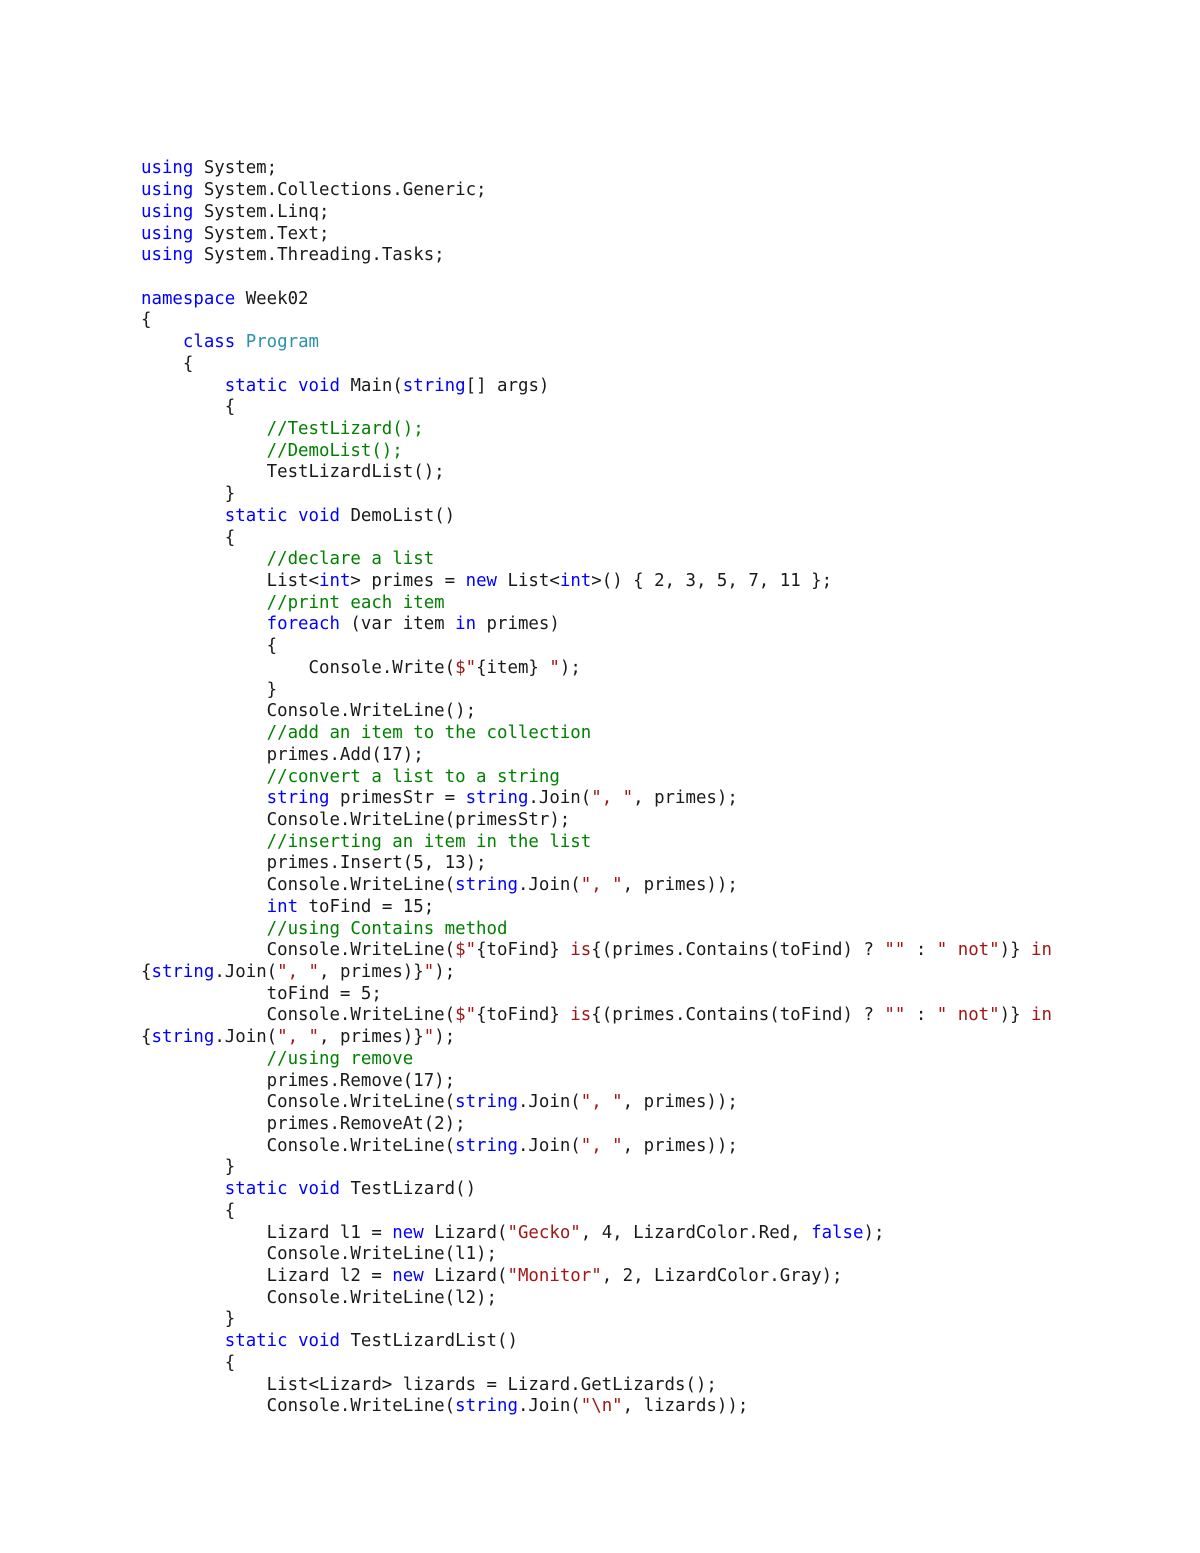 This screenshot has height=1553, width=1200. Describe the element at coordinates (371, 385) in the screenshot. I see `code-token-plain: Main(` at that location.